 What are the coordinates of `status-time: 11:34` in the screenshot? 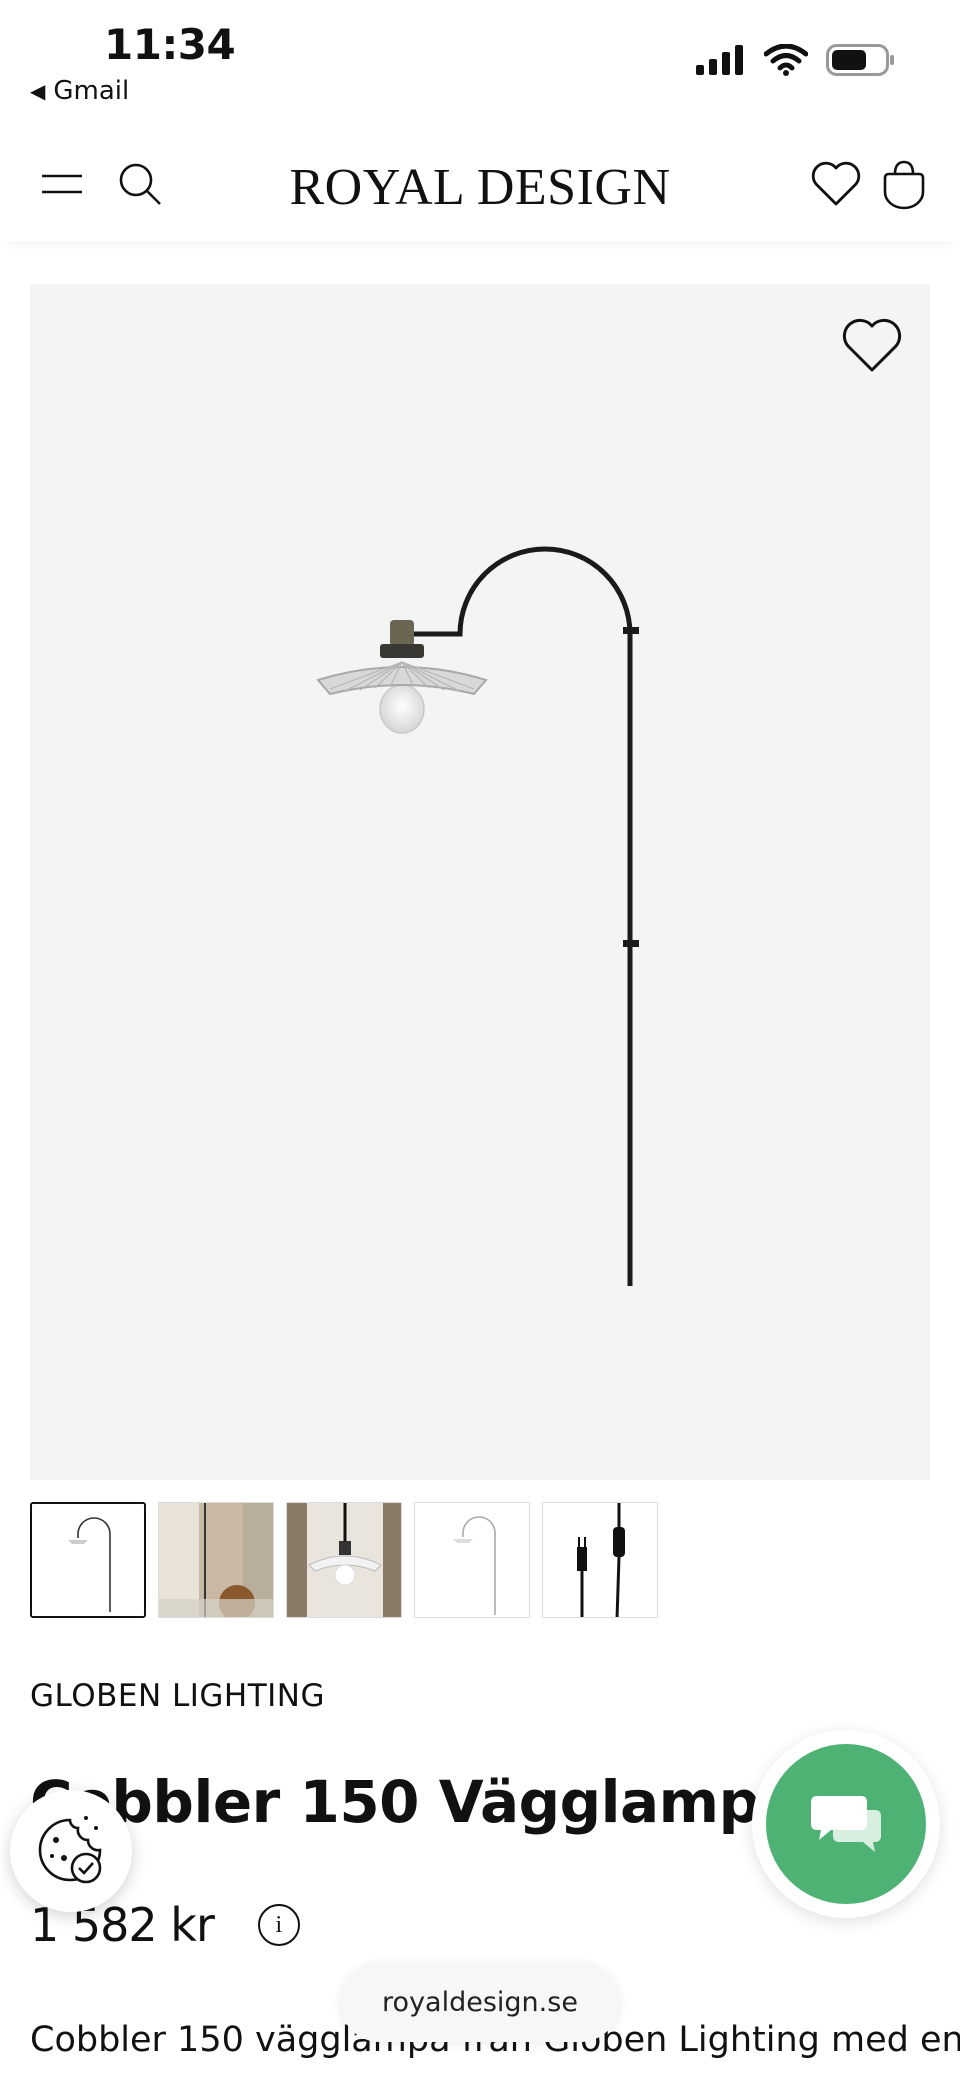 It's located at (170, 44).